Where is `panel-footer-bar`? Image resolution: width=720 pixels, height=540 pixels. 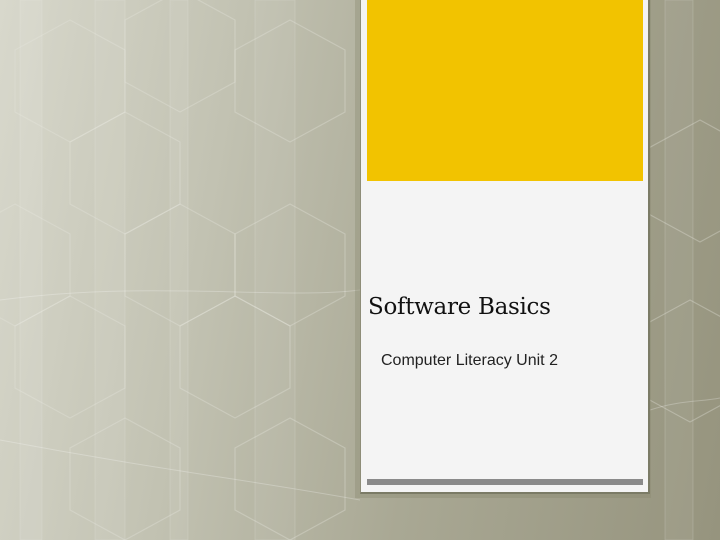 panel-footer-bar is located at coordinates (505, 482).